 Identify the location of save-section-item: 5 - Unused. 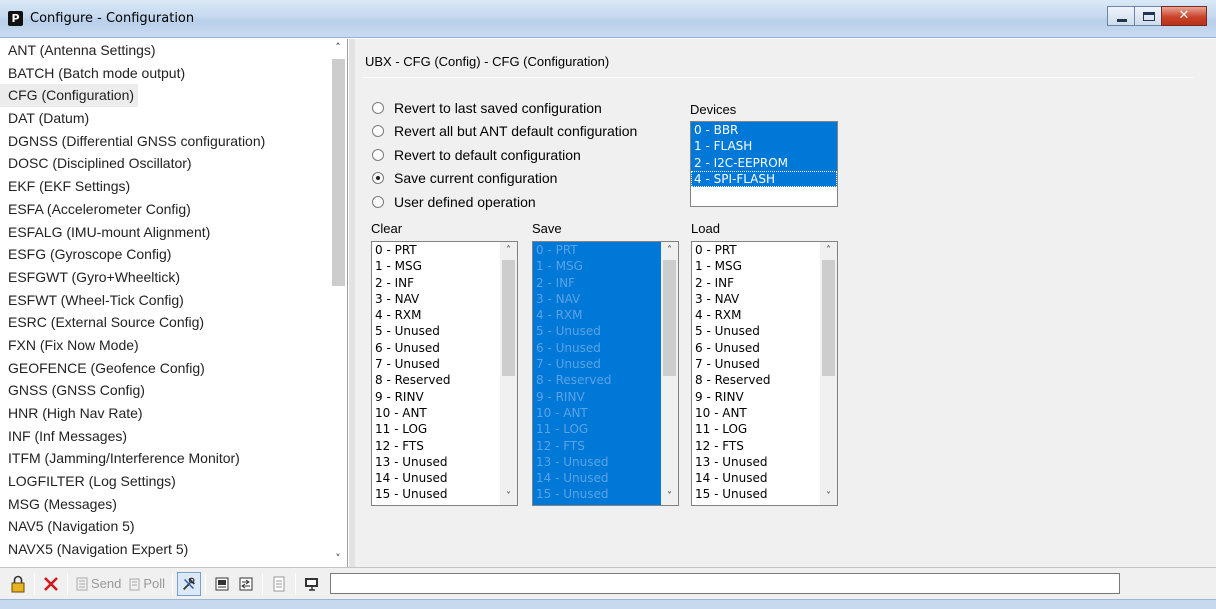
(605, 331).